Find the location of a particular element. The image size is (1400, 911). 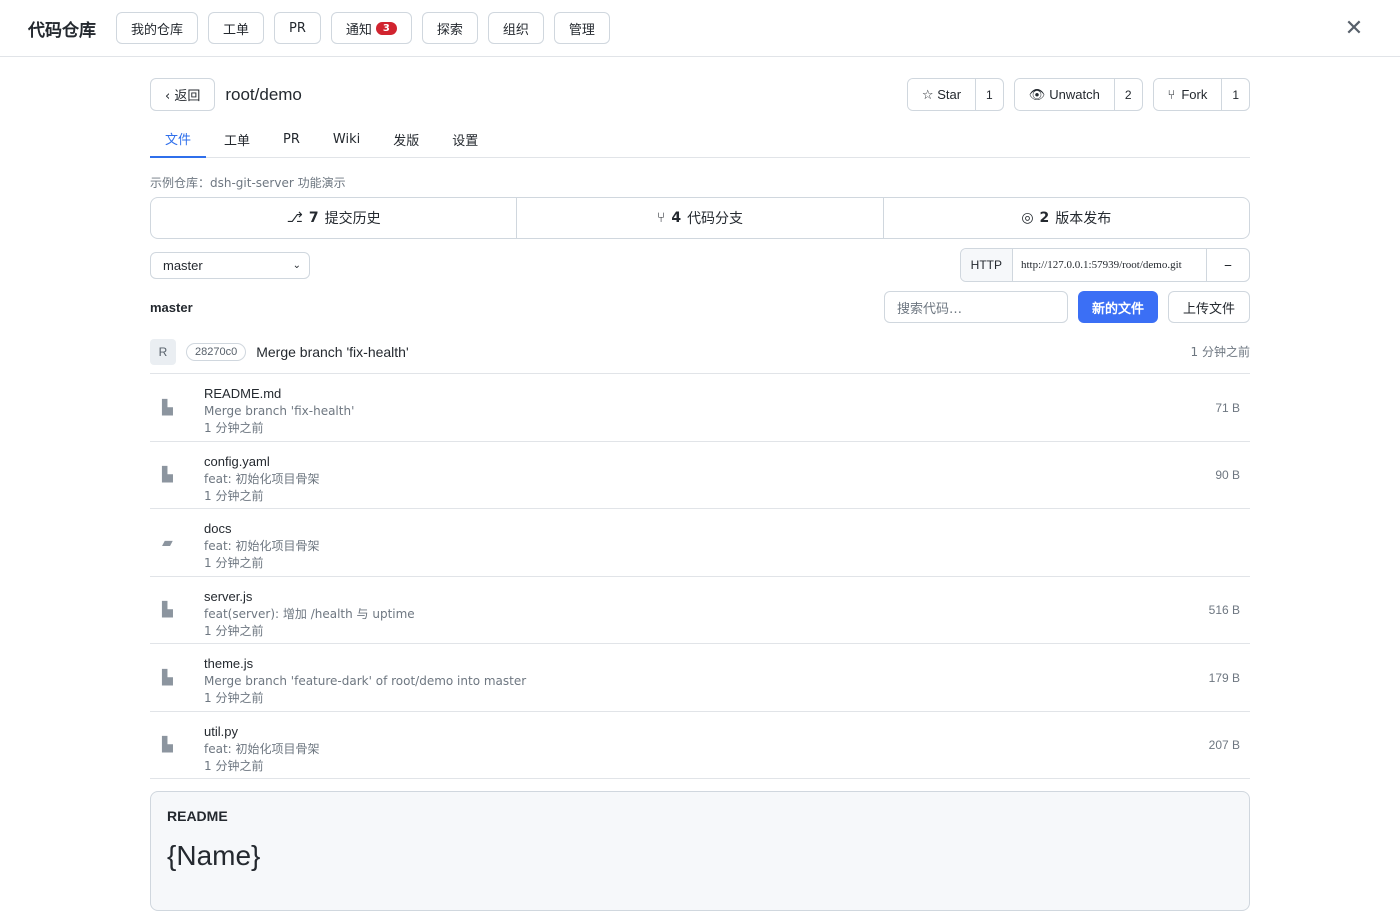

watch-button: 👁 Unwatch is located at coordinates (1064, 94).